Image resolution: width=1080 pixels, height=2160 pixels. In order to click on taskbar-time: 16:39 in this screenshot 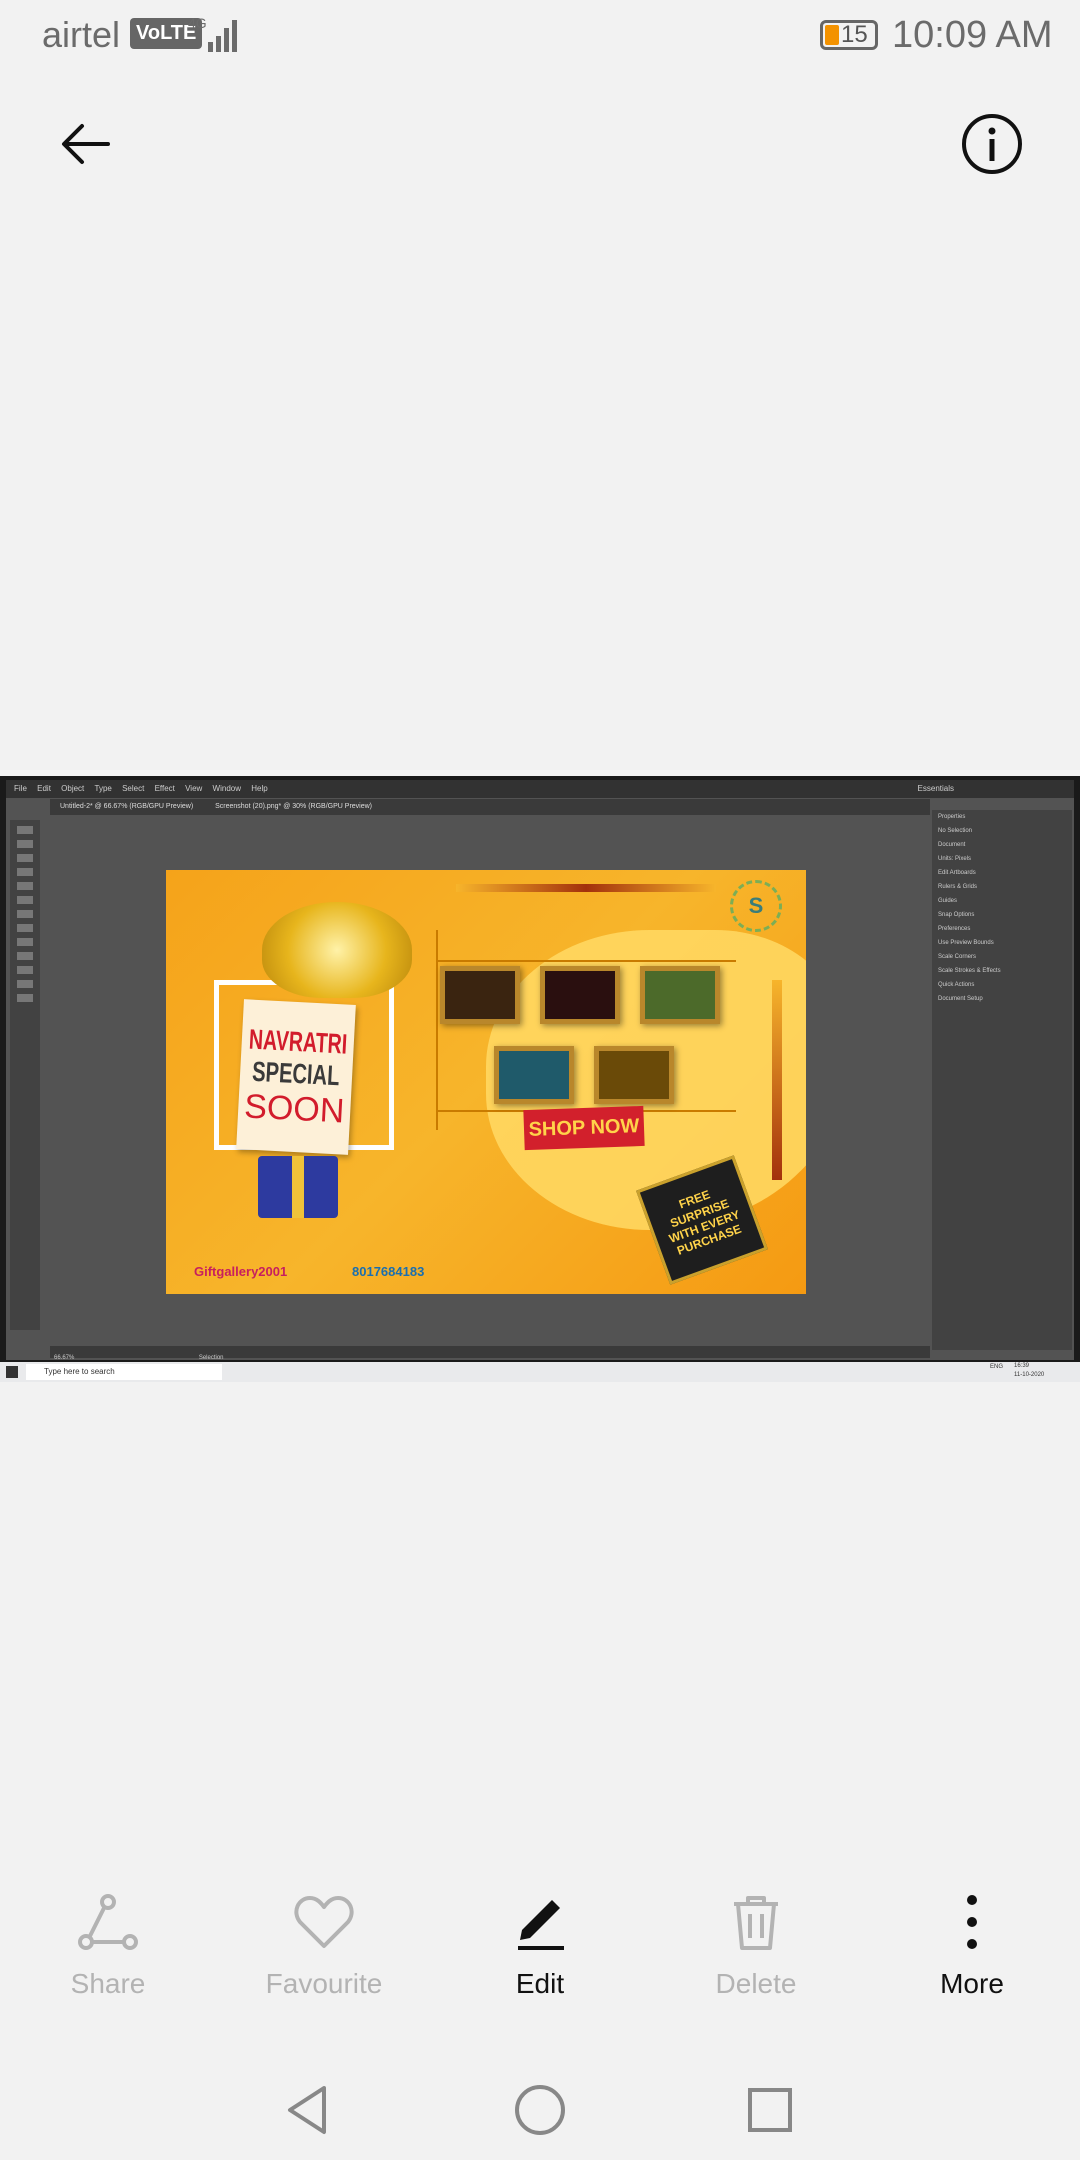, I will do `click(1022, 1366)`.